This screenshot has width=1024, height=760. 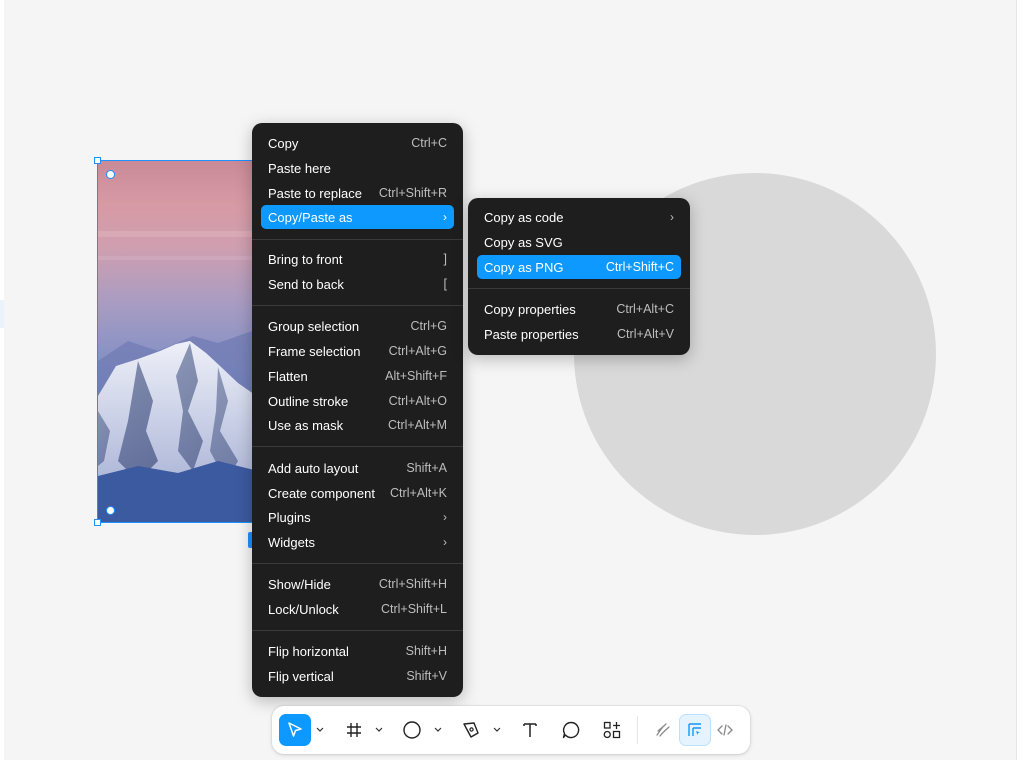 What do you see at coordinates (357, 651) in the screenshot?
I see `menu-item-flip-horizontal: Flip horizontal Shift+H` at bounding box center [357, 651].